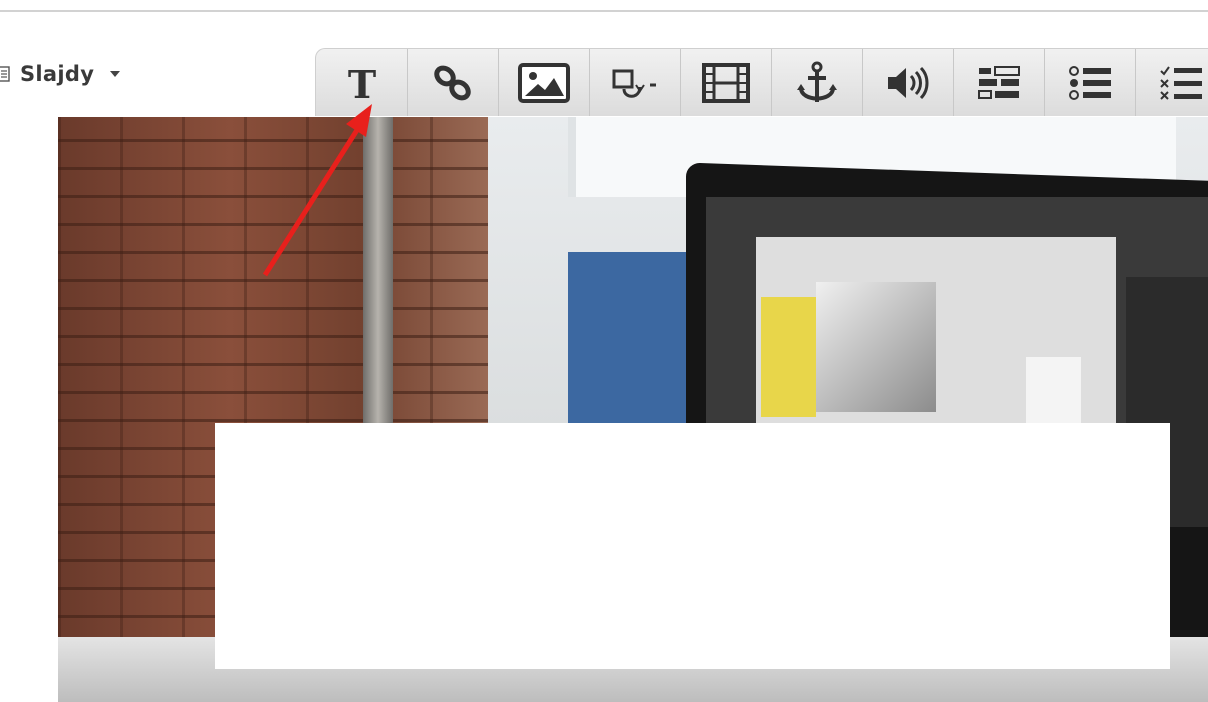 The width and height of the screenshot is (1208, 702). I want to click on checklist-button, so click(1172, 82).